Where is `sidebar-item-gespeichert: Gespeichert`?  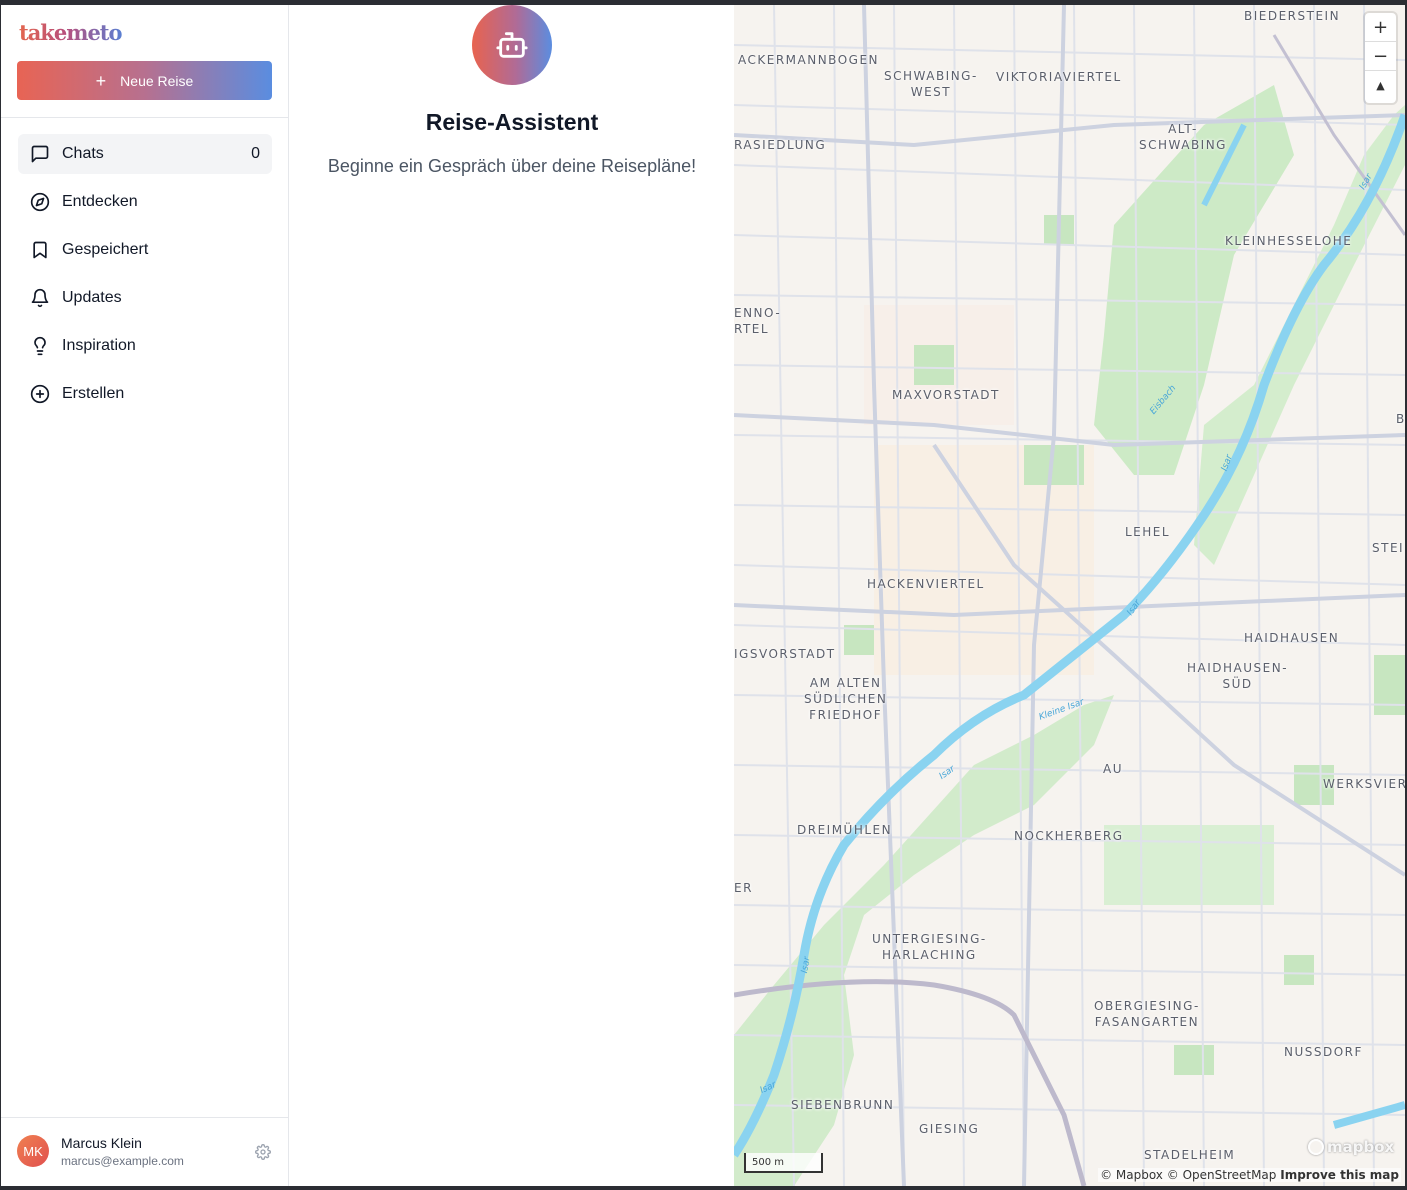
sidebar-item-gespeichert: Gespeichert is located at coordinates (145, 250).